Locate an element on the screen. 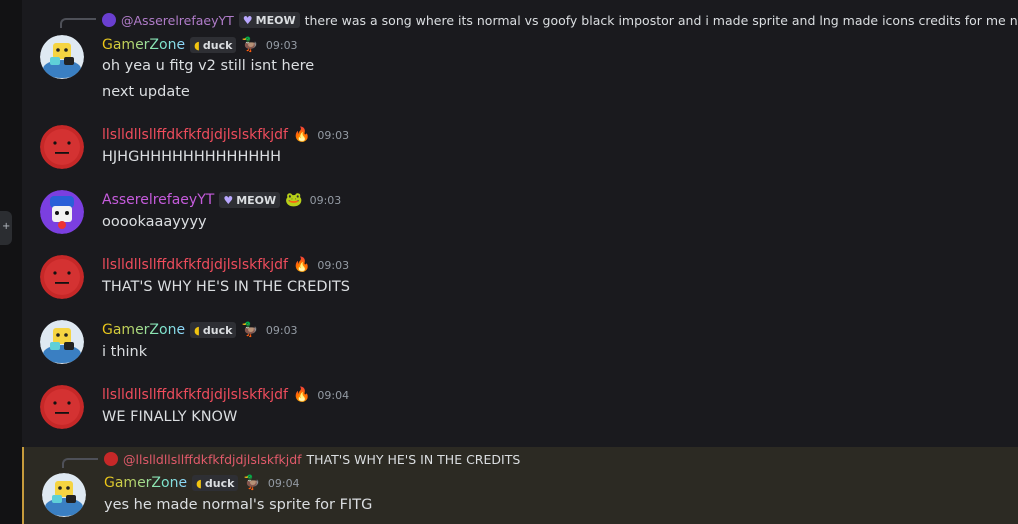 This screenshot has width=1018, height=524. username: AsserelrefaeyYT is located at coordinates (158, 200).